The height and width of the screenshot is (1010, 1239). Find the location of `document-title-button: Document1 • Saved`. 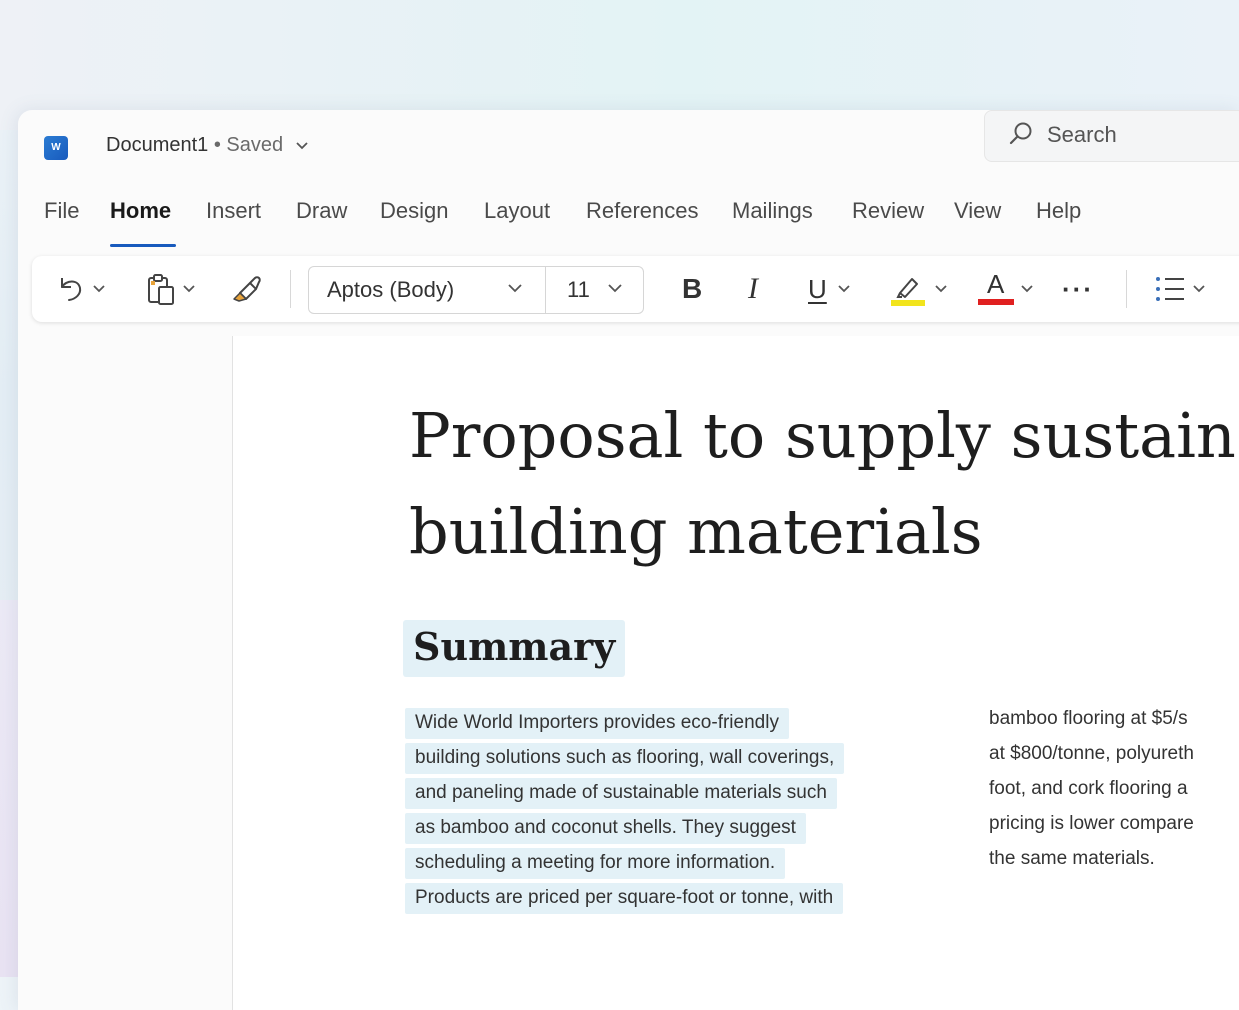

document-title-button: Document1 • Saved is located at coordinates (207, 145).